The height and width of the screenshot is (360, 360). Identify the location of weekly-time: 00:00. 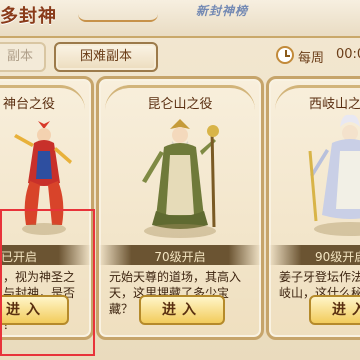
(348, 54).